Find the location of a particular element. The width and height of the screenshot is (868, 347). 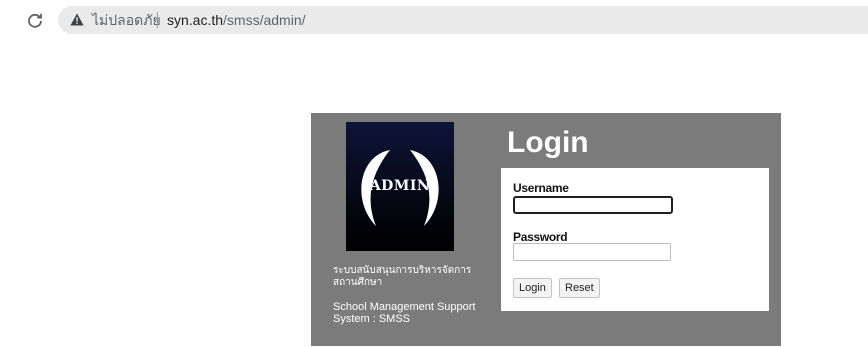

browser-toolbar: ไม่ปลอดภัย syn.ac.th/smss/admin/ is located at coordinates (434, 21).